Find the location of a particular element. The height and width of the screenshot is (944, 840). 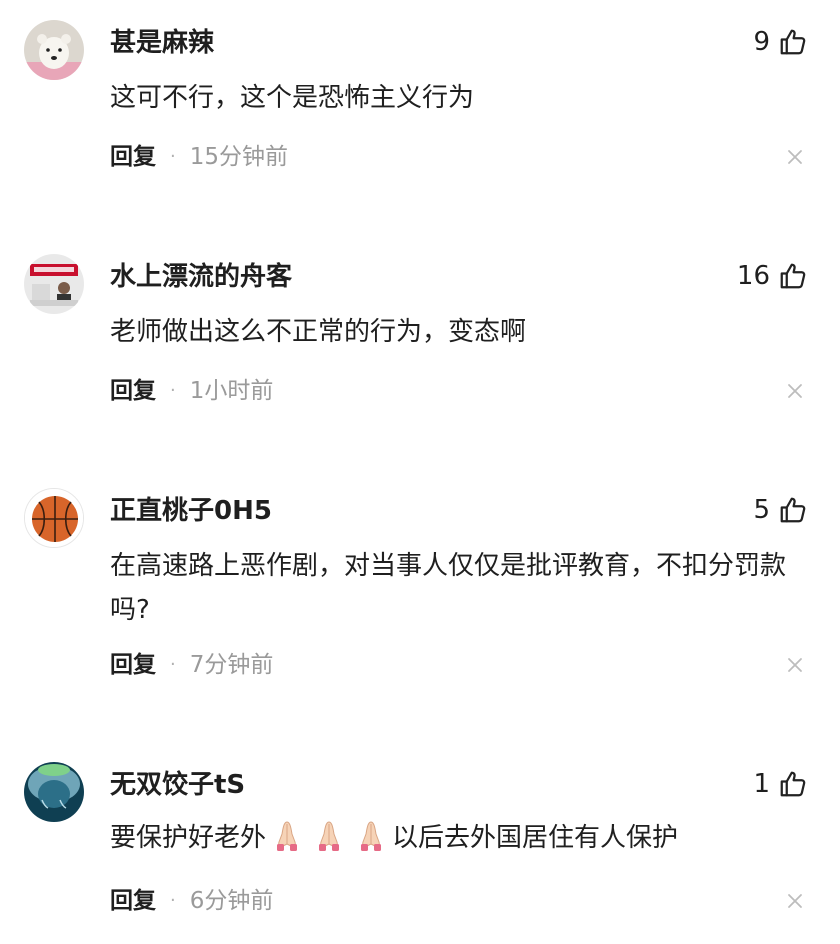

like-count: 16 is located at coordinates (753, 276).